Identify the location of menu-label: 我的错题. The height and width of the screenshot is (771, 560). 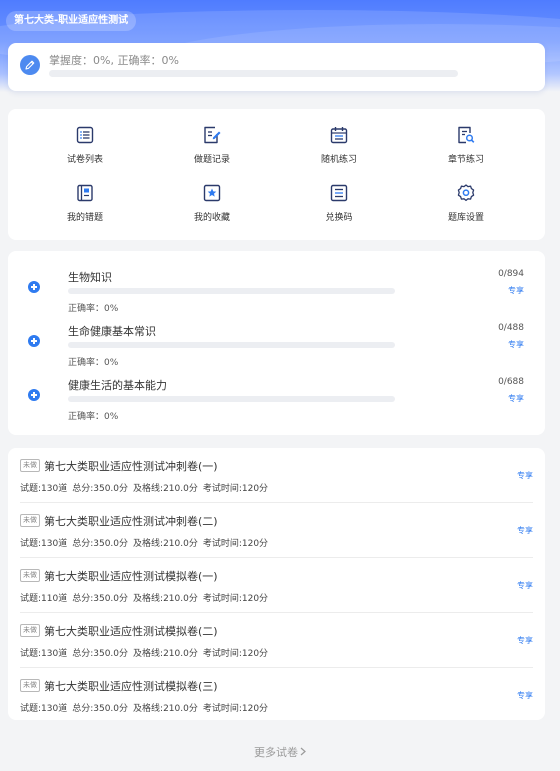
(84, 218).